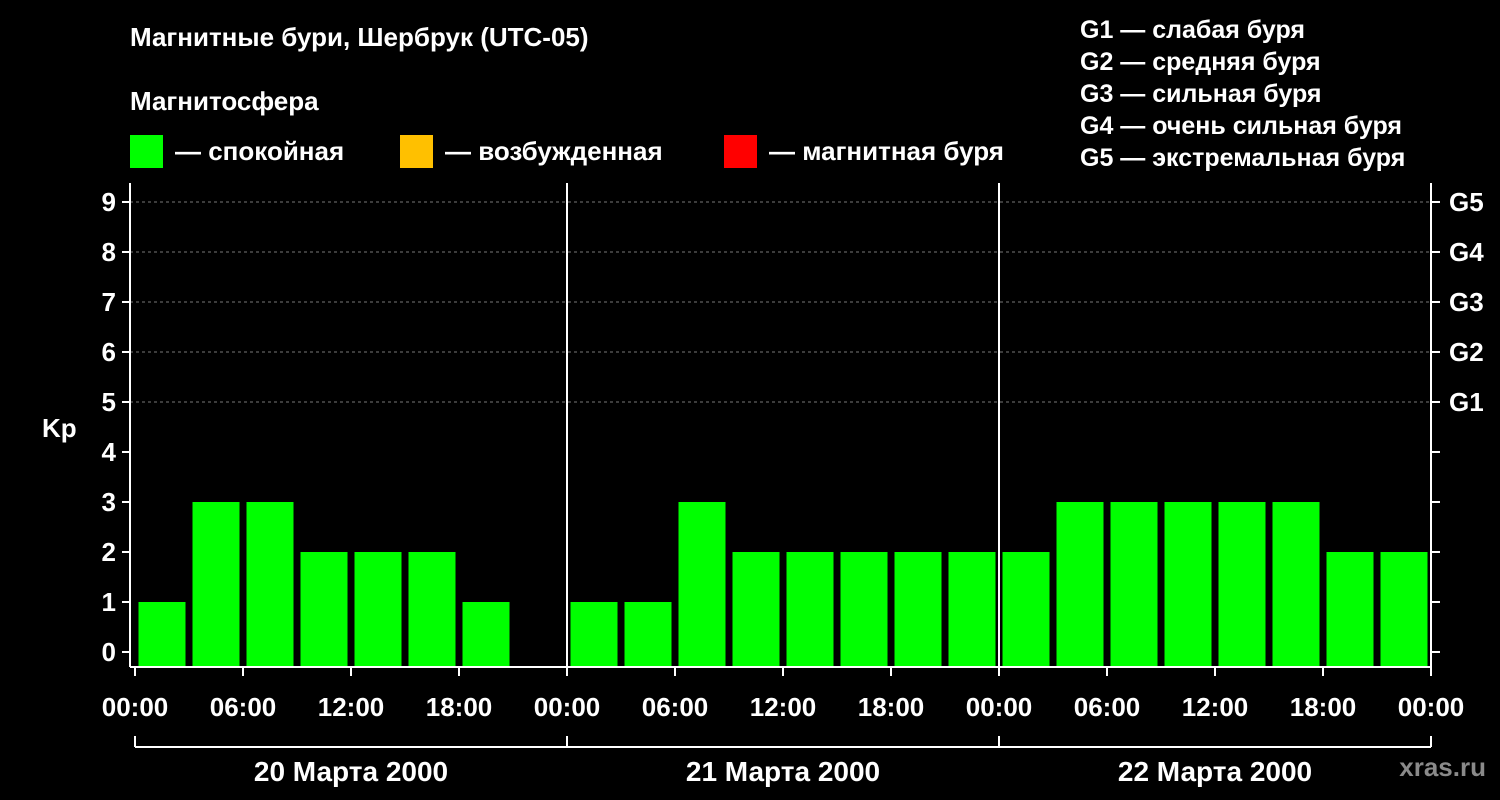  Describe the element at coordinates (109, 252) in the screenshot. I see `y-tick-label: 8` at that location.